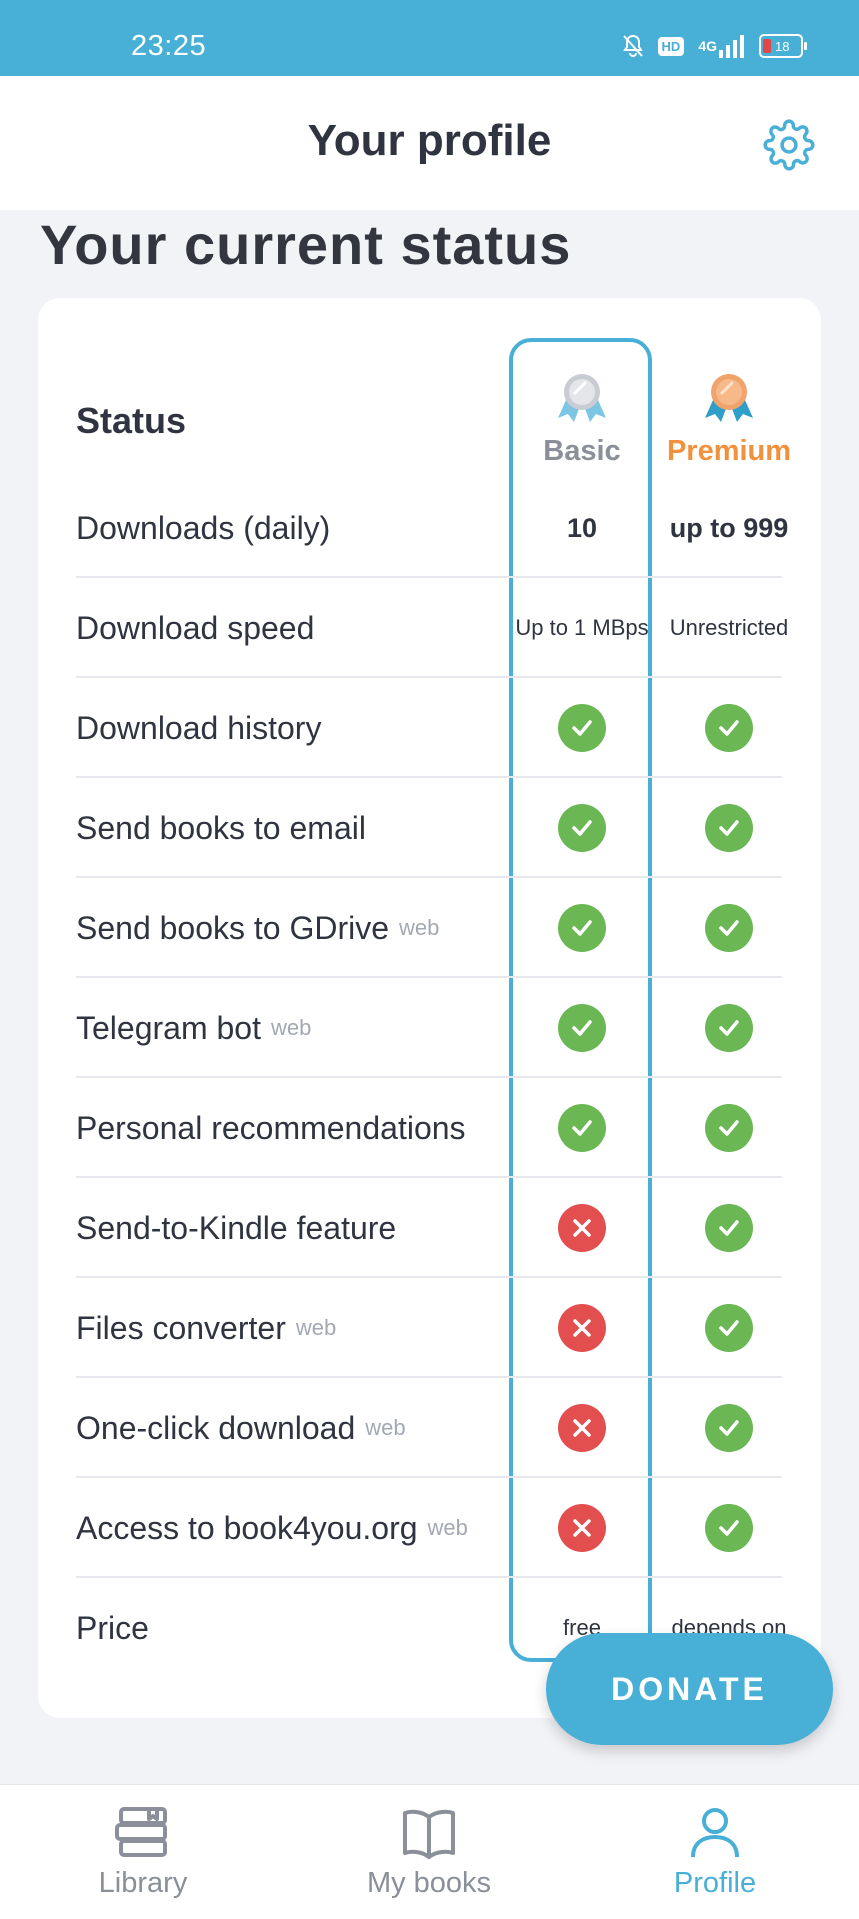 The image size is (859, 1919). I want to click on profile-icon, so click(715, 1833).